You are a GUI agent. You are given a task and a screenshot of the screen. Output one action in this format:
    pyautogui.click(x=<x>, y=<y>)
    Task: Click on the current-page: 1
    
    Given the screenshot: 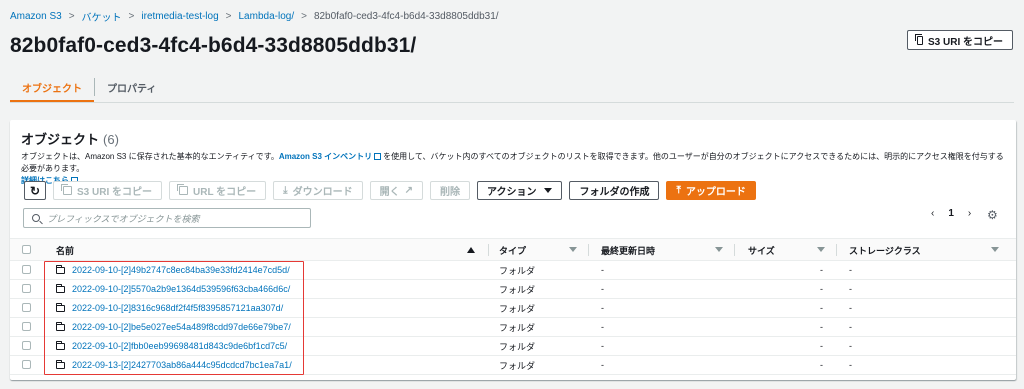 What is the action you would take?
    pyautogui.click(x=951, y=213)
    